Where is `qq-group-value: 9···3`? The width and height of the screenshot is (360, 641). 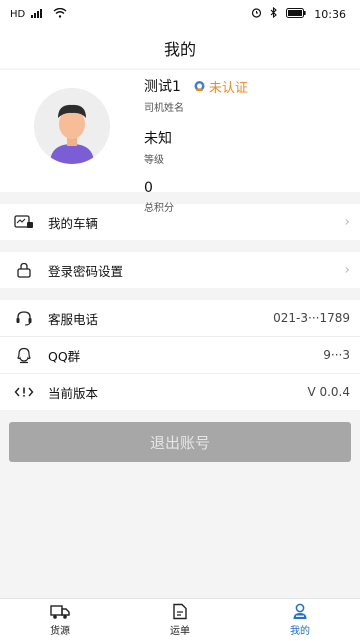 qq-group-value: 9···3 is located at coordinates (336, 355).